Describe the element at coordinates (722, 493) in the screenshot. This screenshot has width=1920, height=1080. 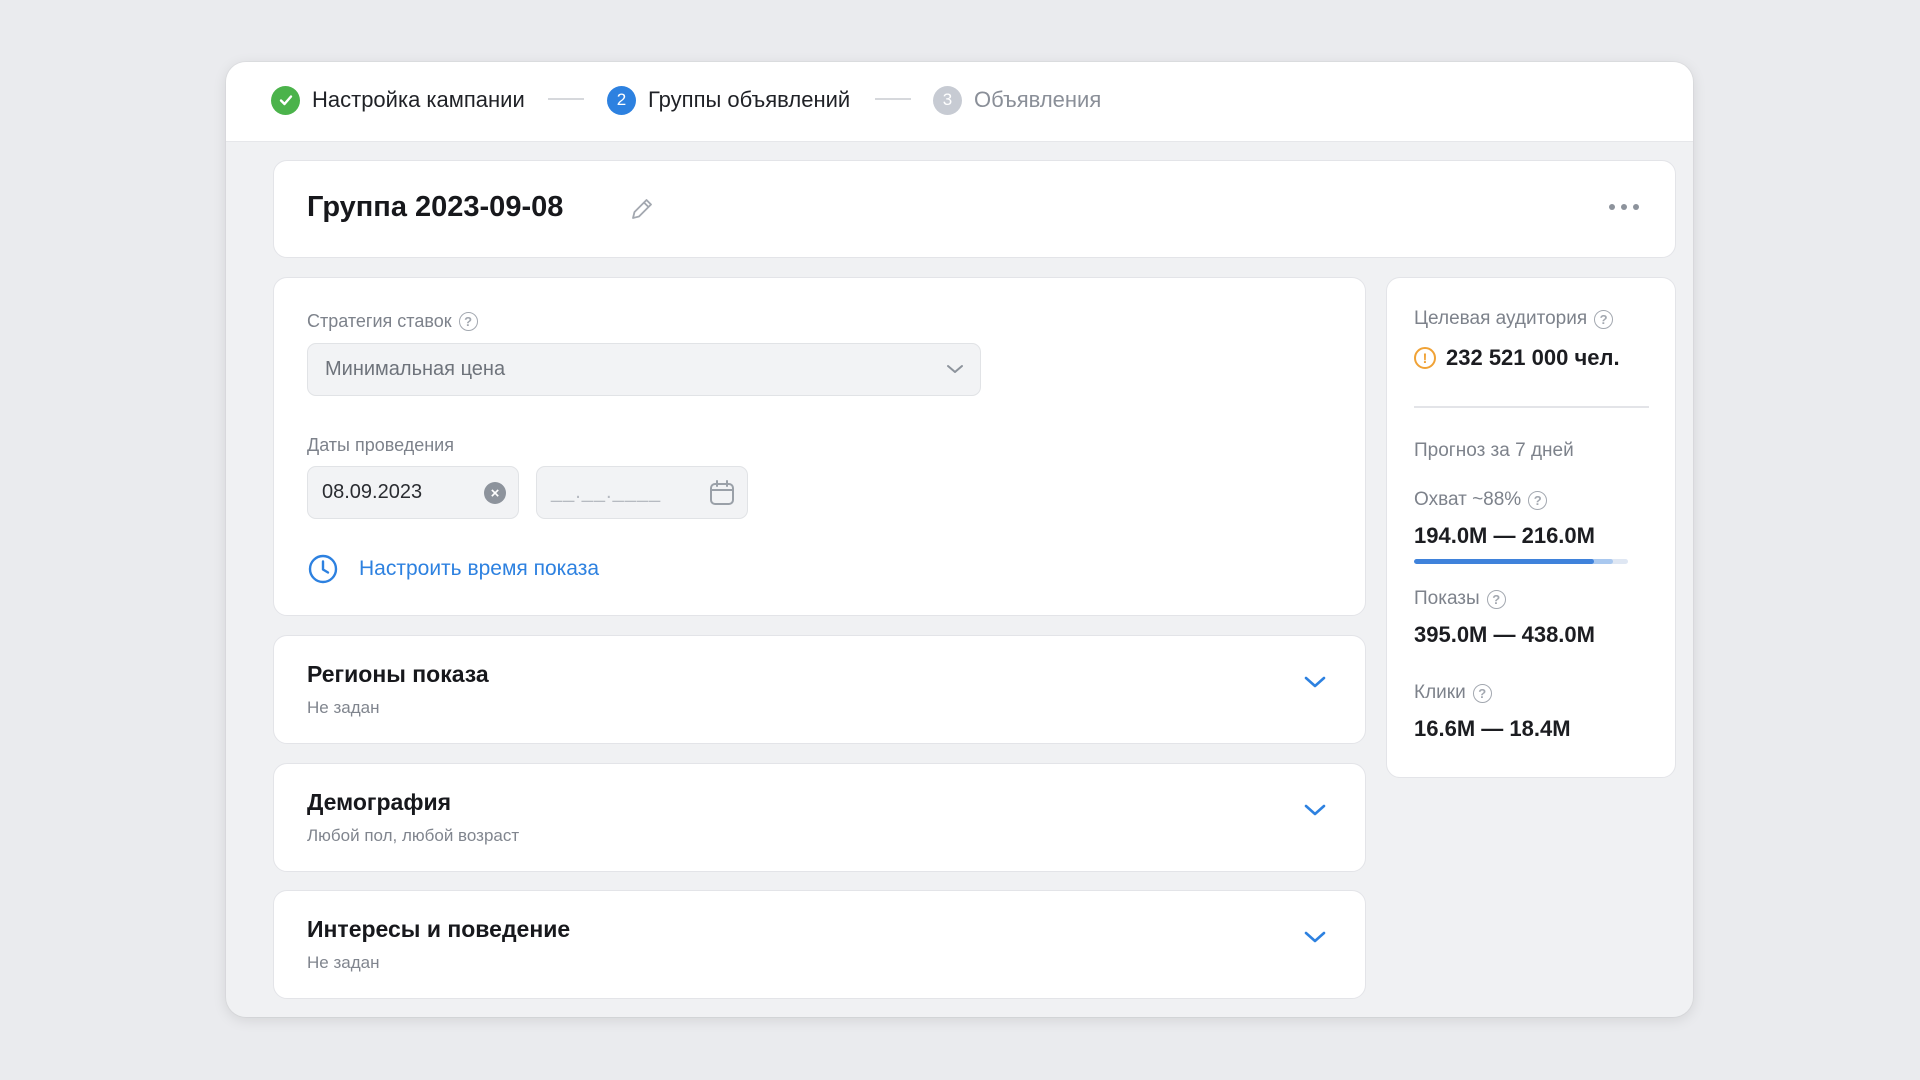
I see `calendar-icon` at that location.